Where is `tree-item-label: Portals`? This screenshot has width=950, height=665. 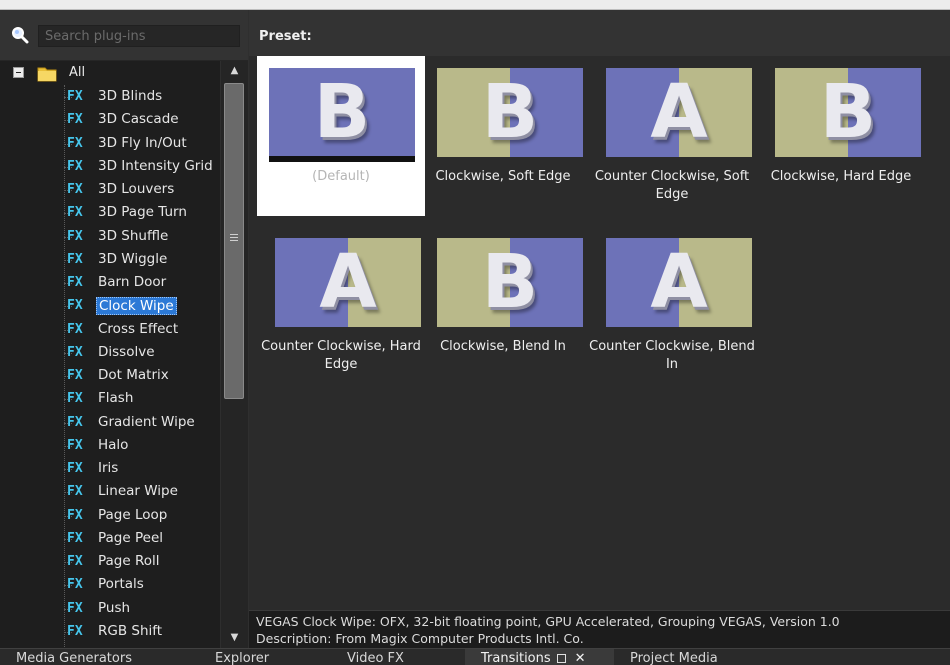 tree-item-label: Portals is located at coordinates (121, 584).